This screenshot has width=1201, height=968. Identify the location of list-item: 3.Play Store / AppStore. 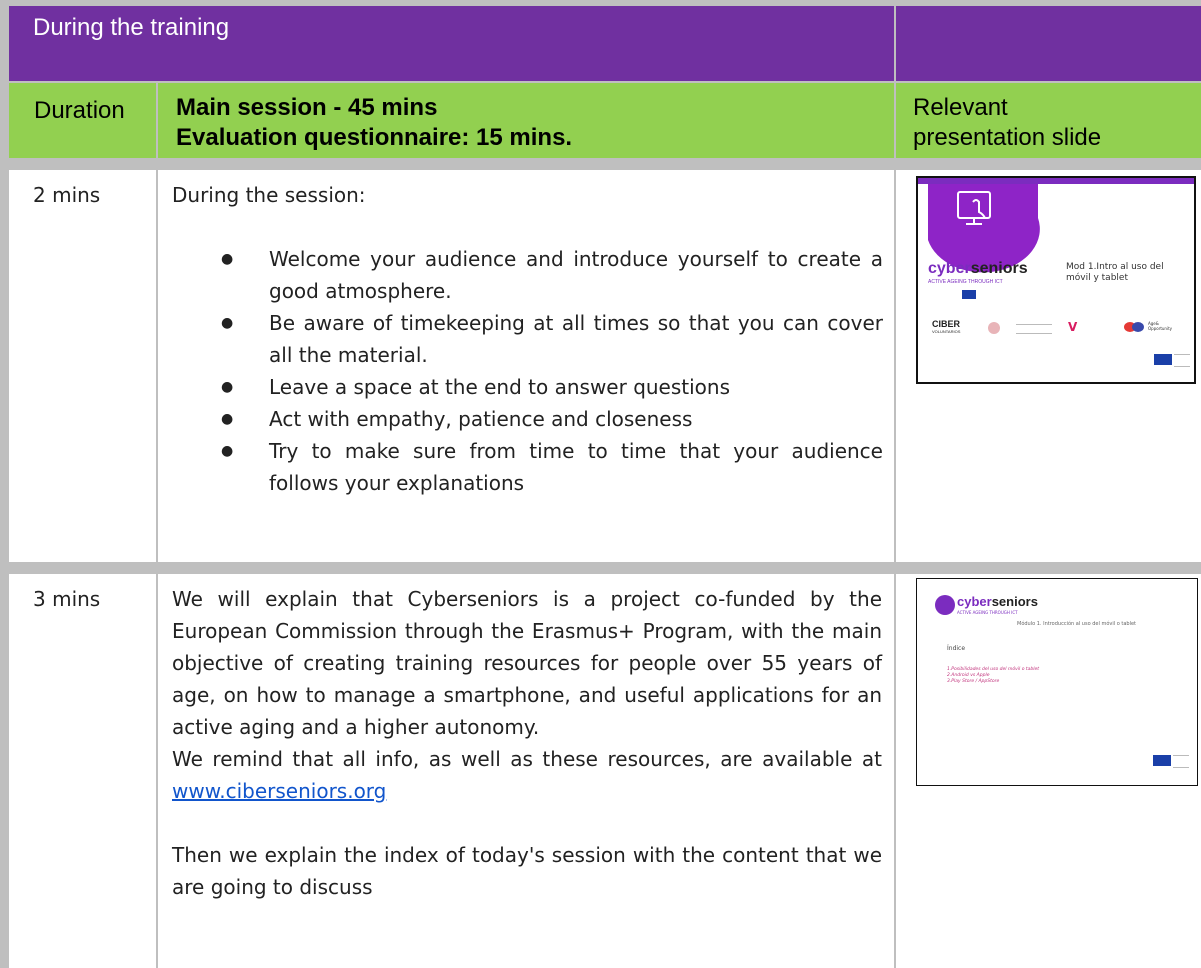
(973, 681).